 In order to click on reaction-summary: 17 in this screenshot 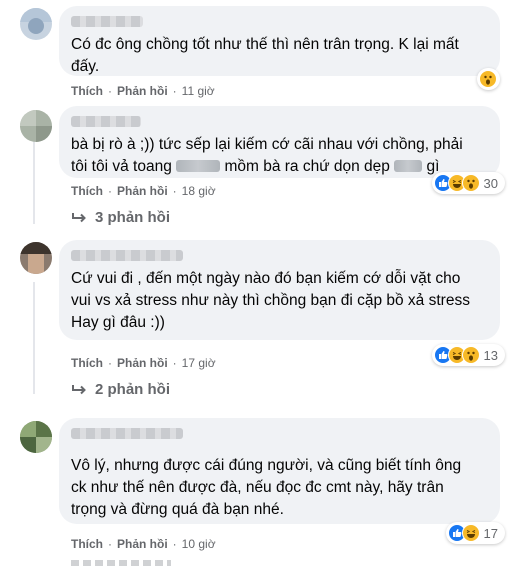, I will do `click(475, 533)`.